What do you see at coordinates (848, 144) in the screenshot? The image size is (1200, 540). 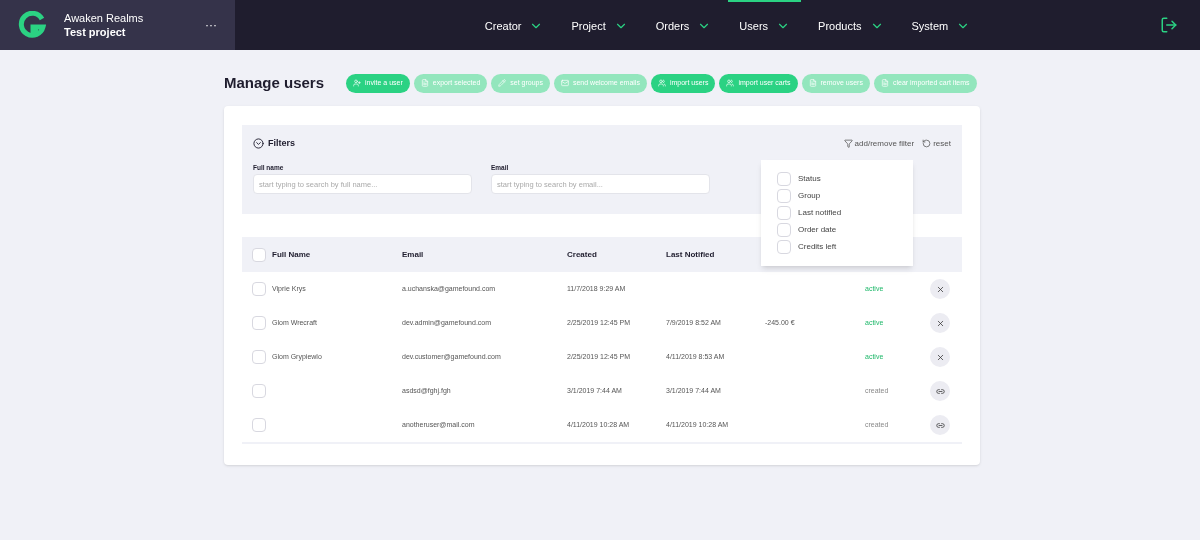 I see `funnel-icon` at bounding box center [848, 144].